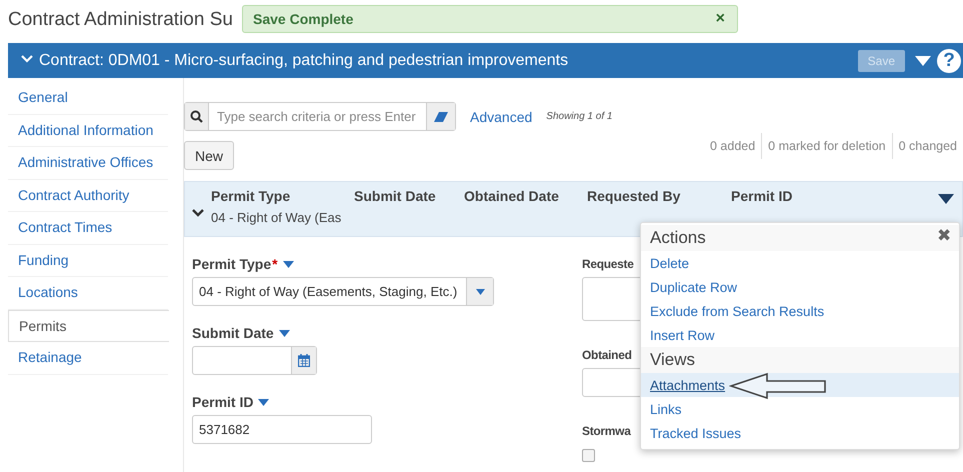  Describe the element at coordinates (120, 20) in the screenshot. I see `page-title: Contract Administration Su` at that location.